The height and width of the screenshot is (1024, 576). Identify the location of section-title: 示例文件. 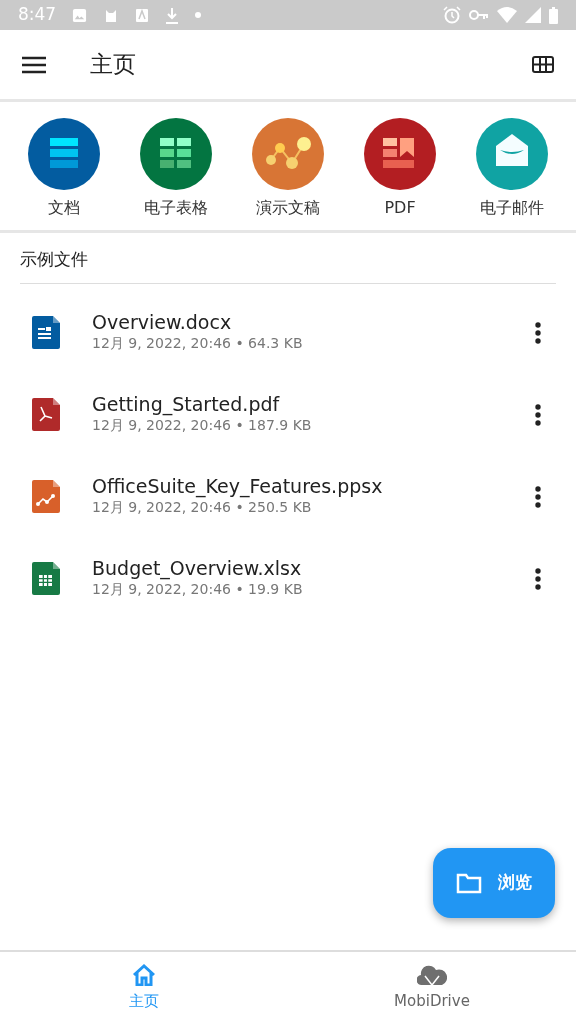
(288, 265).